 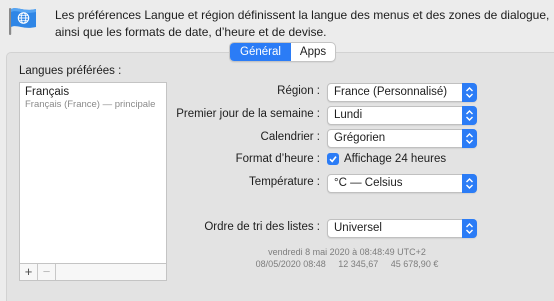 What do you see at coordinates (402, 228) in the screenshot?
I see `sort-order-select: Universel` at bounding box center [402, 228].